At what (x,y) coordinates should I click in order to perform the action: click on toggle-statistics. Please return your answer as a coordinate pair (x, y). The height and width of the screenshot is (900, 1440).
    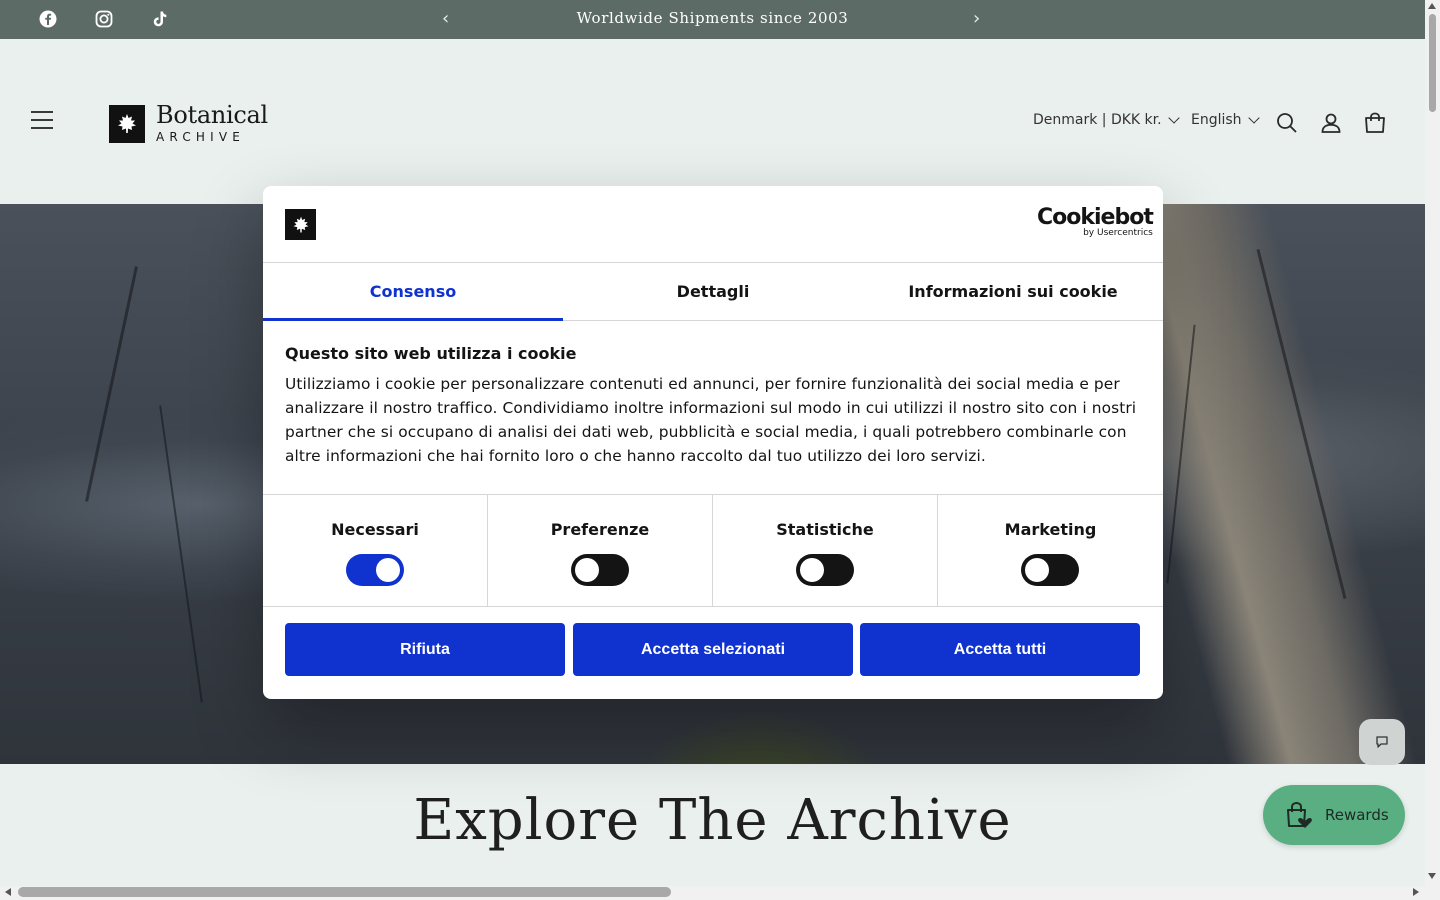
    Looking at the image, I should click on (825, 570).